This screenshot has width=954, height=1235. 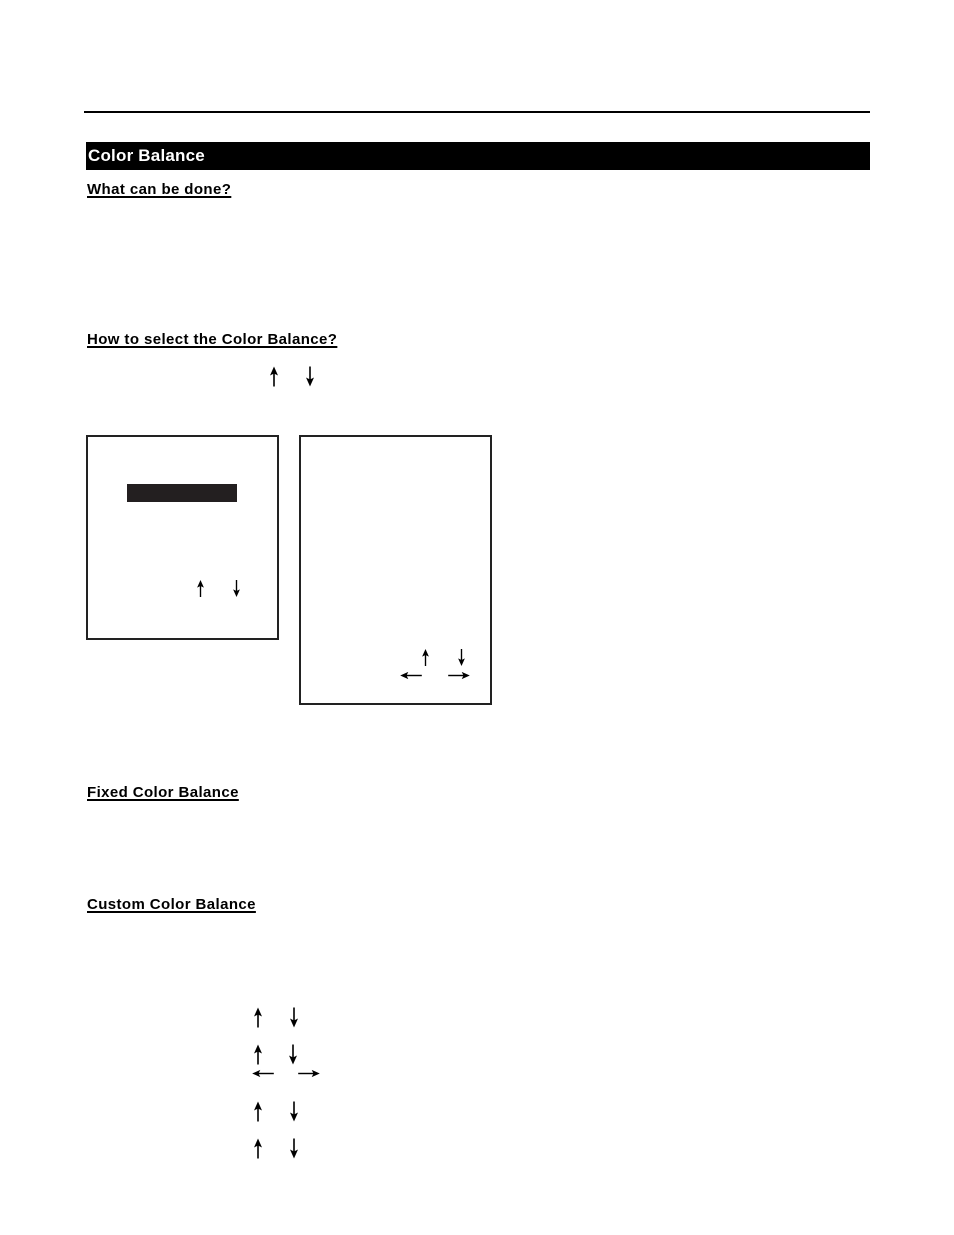 I want to click on heading-custom-color-balance: Custom Color Balance, so click(x=171, y=904).